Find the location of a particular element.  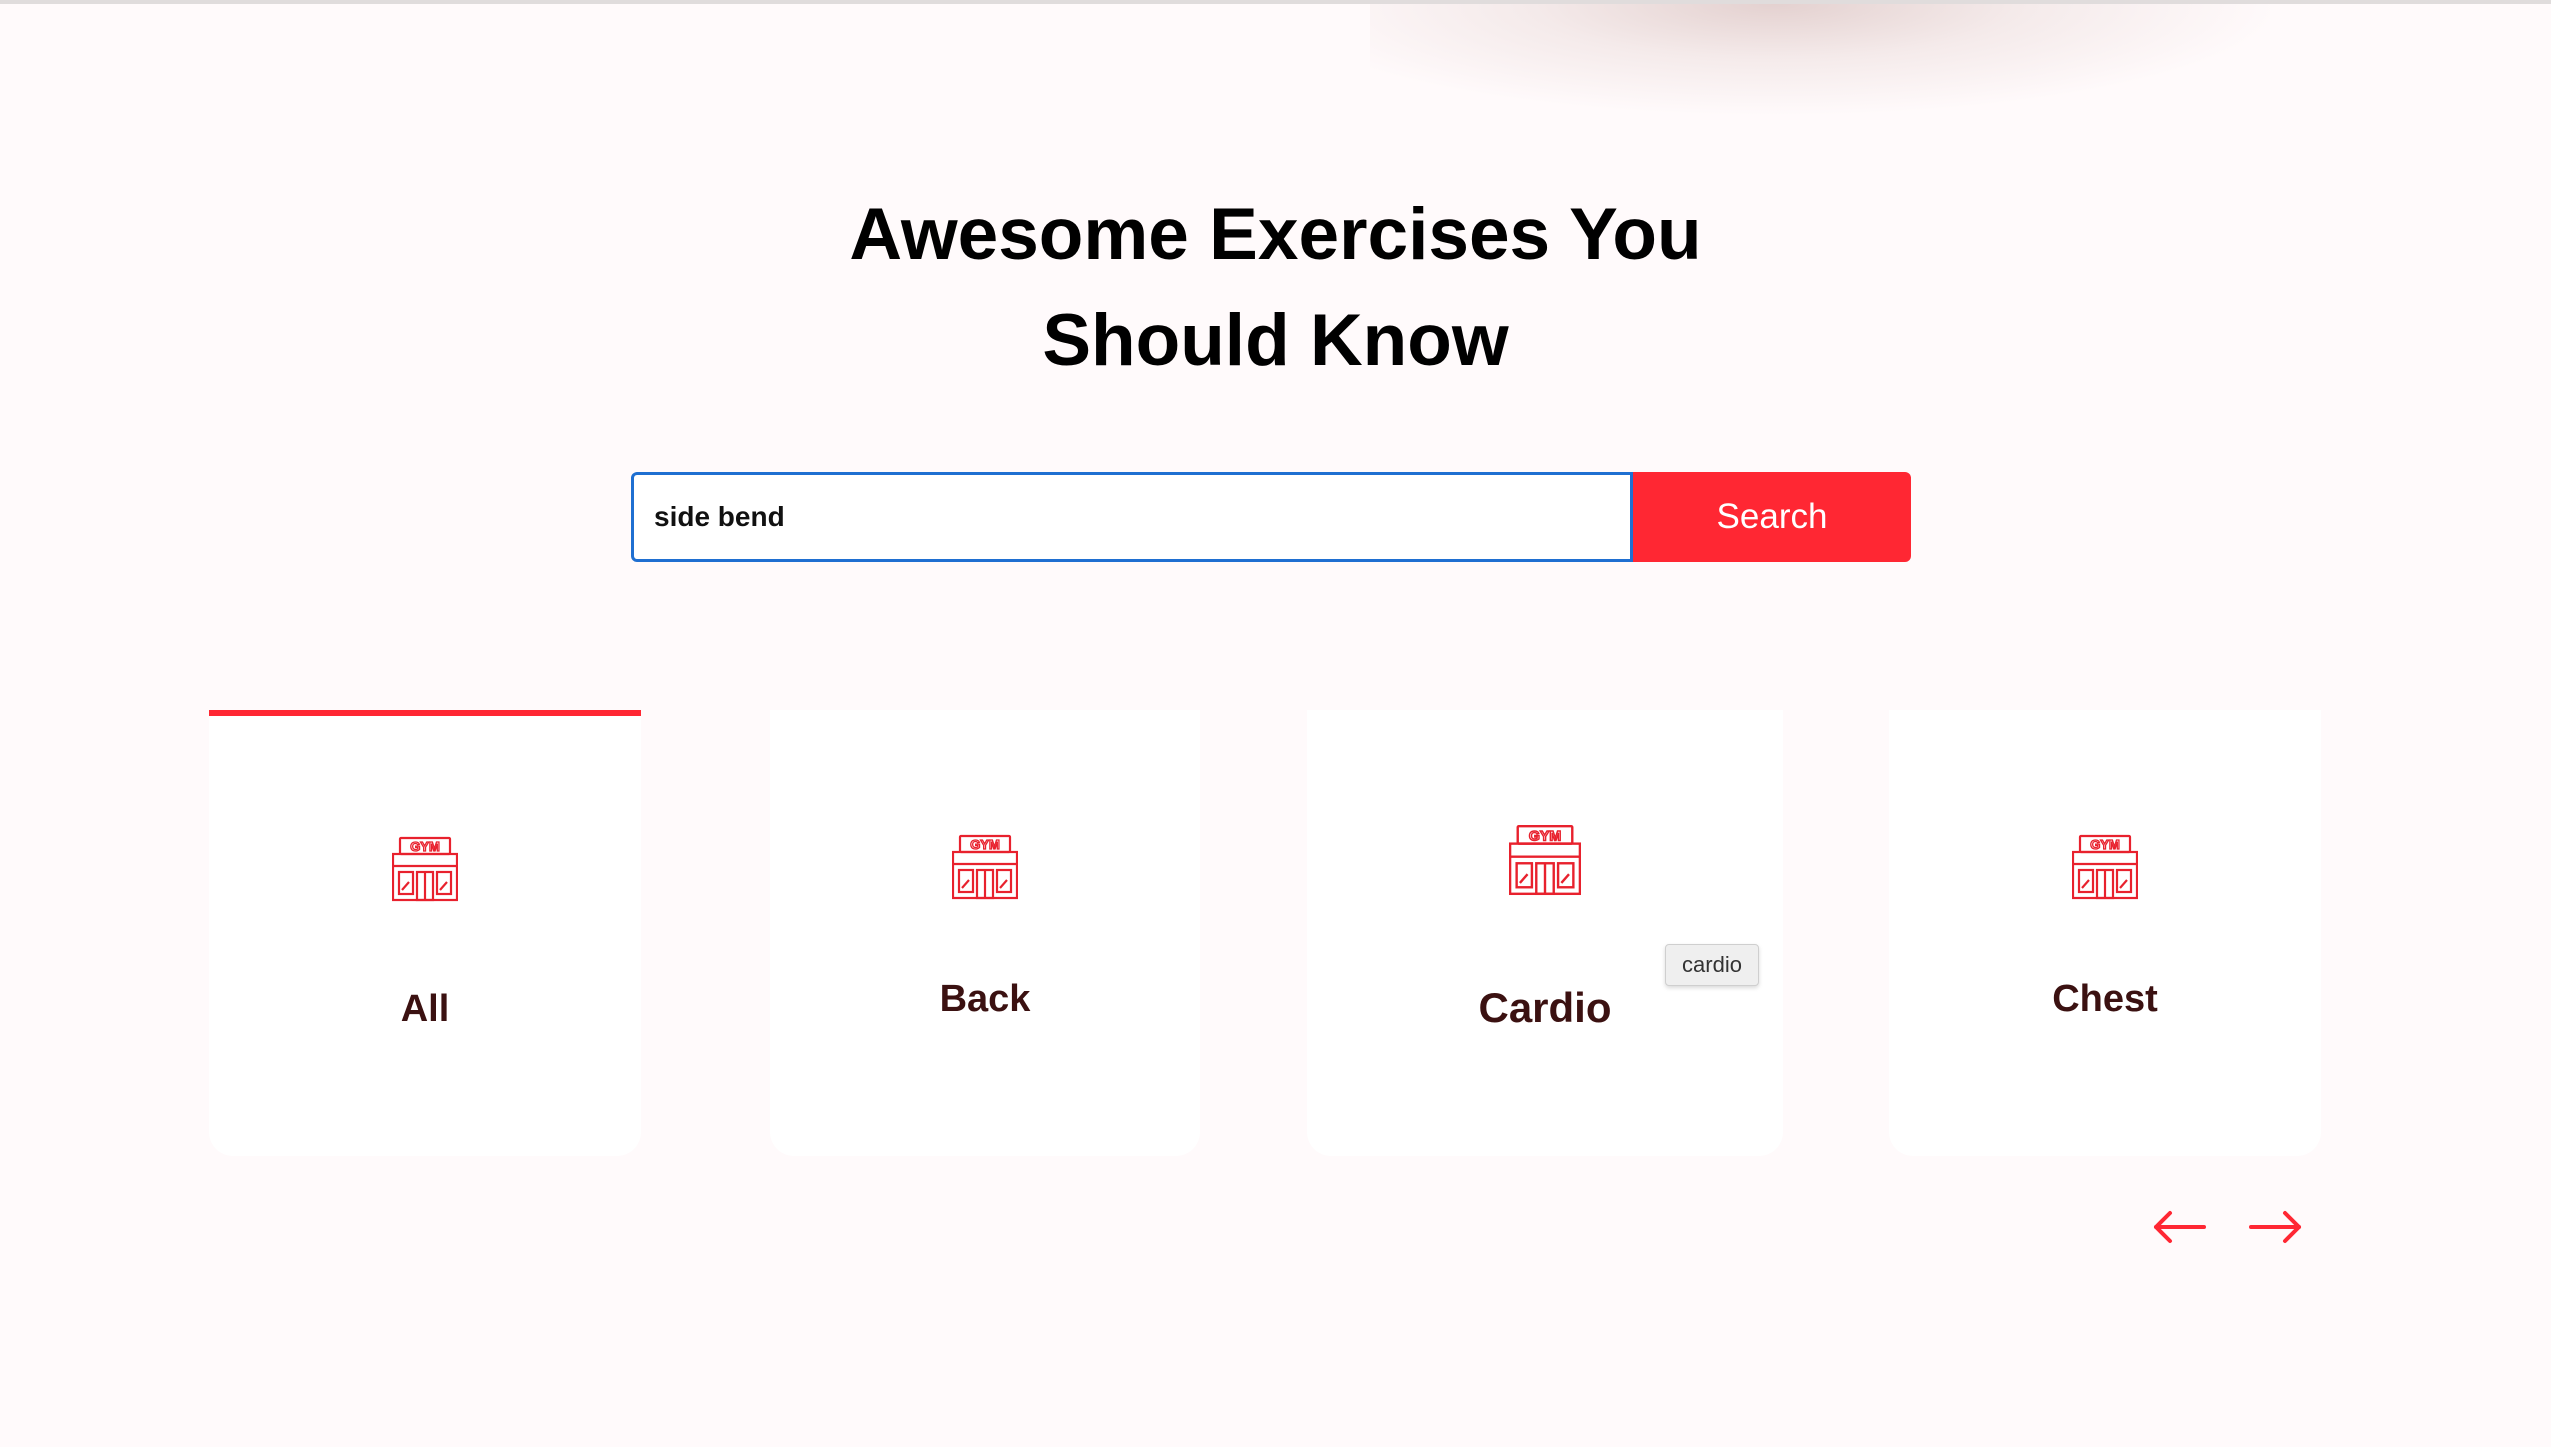

search-bar: Search is located at coordinates (1271, 517).